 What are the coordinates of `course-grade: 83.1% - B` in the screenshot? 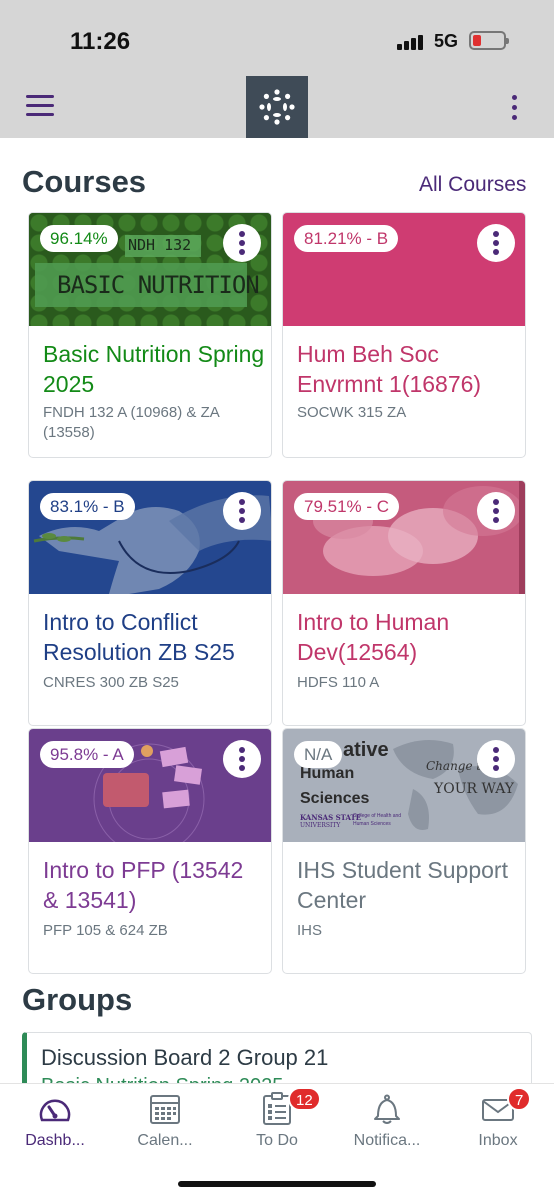 It's located at (87, 506).